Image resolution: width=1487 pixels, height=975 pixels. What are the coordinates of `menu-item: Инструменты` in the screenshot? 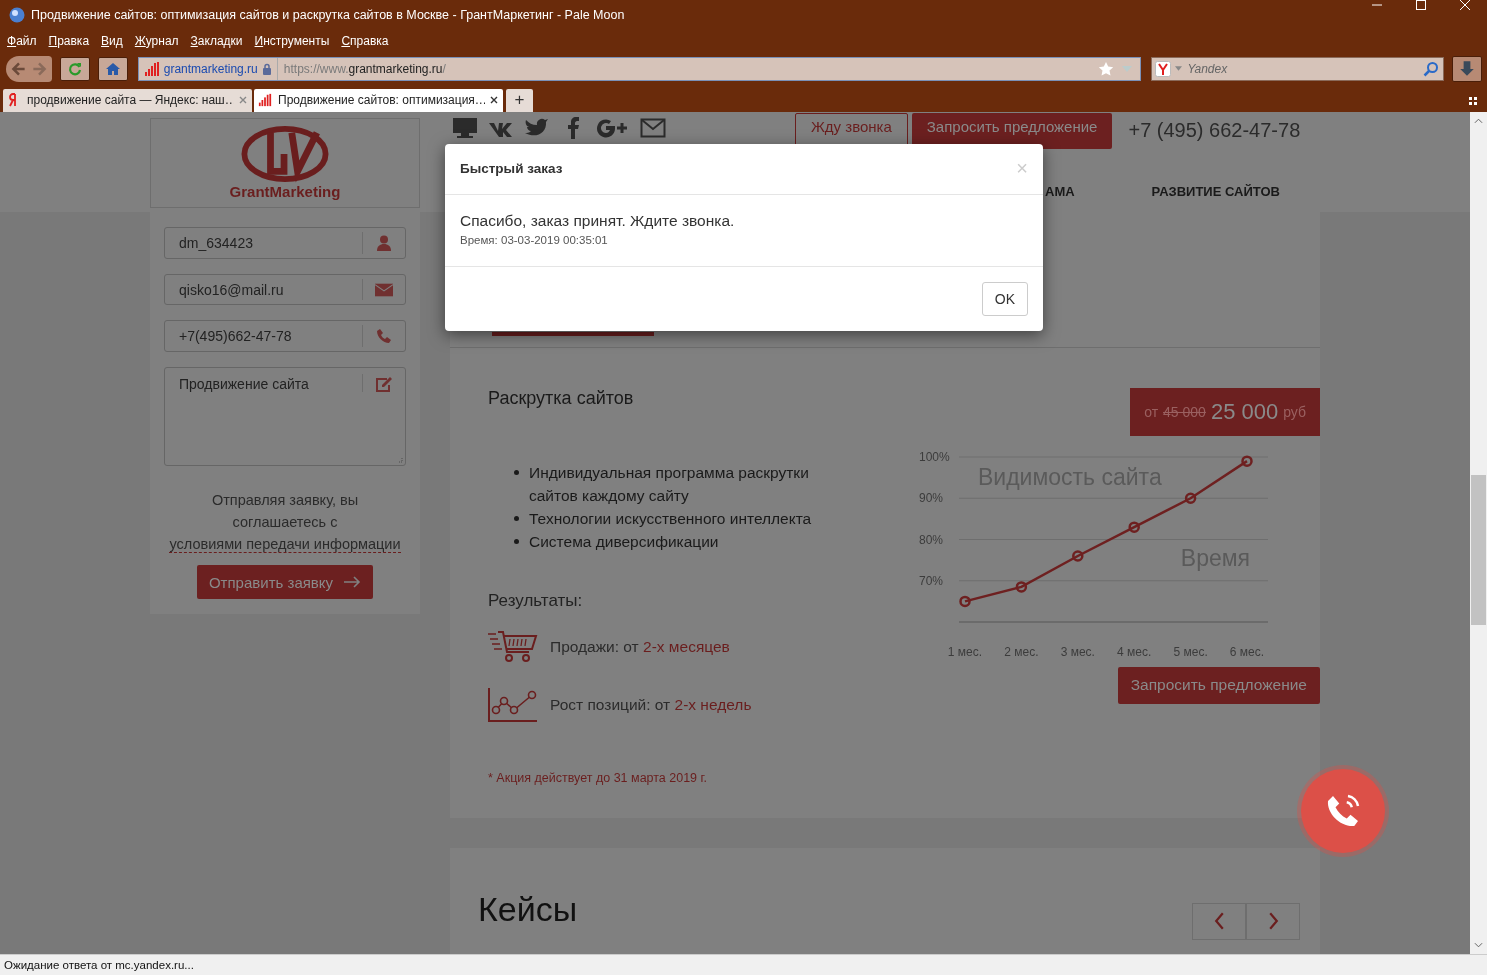 It's located at (292, 40).